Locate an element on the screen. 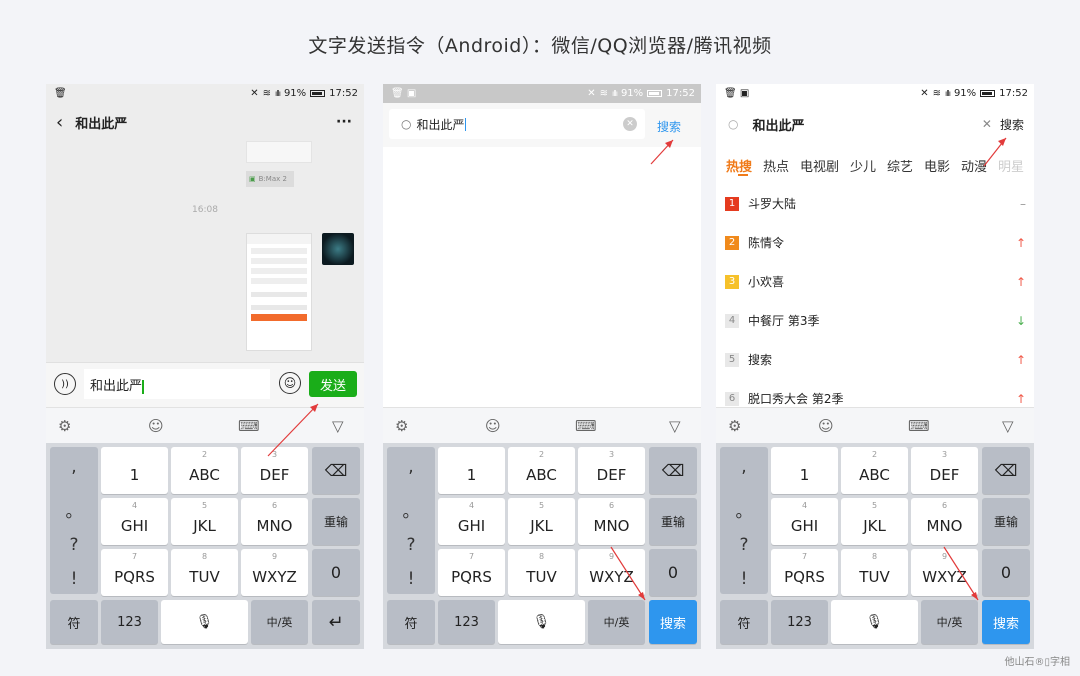 The width and height of the screenshot is (1080, 676). tab-7: 明星 is located at coordinates (1011, 165).